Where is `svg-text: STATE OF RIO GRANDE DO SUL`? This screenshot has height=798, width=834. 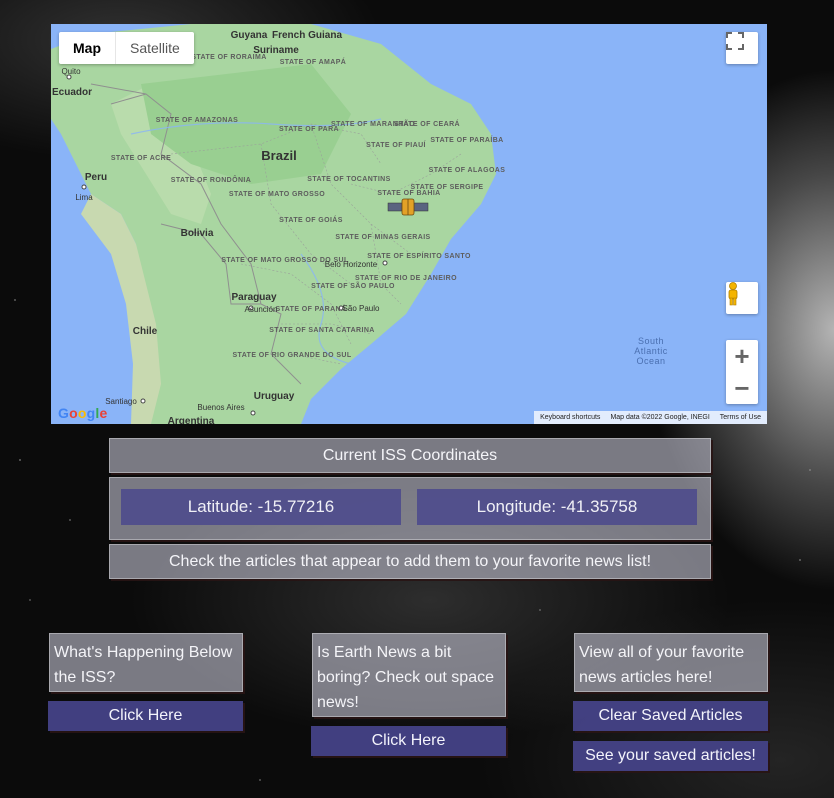
svg-text: STATE OF RIO GRANDE DO SUL is located at coordinates (291, 355).